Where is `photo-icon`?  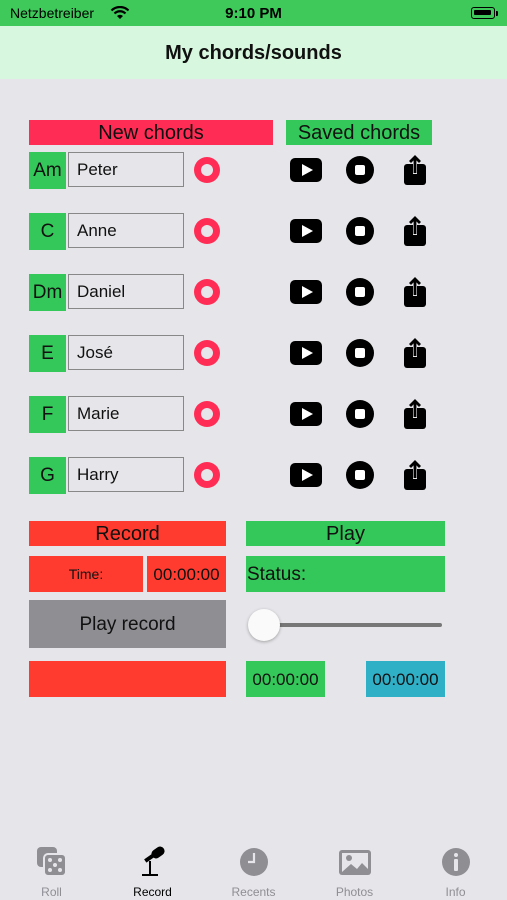
photo-icon is located at coordinates (354, 862).